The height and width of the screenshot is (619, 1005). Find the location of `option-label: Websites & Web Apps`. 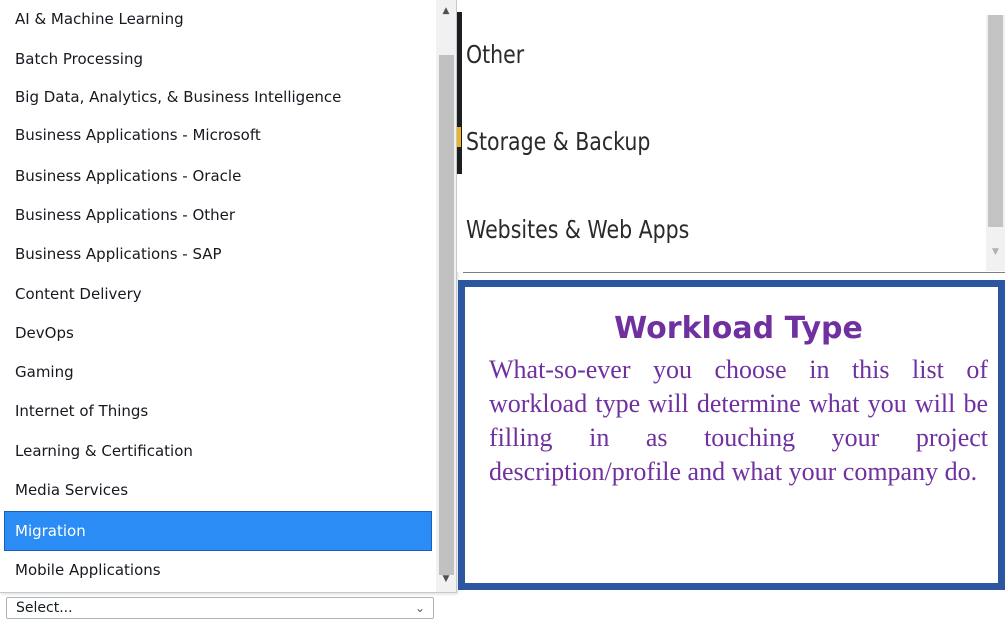

option-label: Websites & Web Apps is located at coordinates (578, 229).